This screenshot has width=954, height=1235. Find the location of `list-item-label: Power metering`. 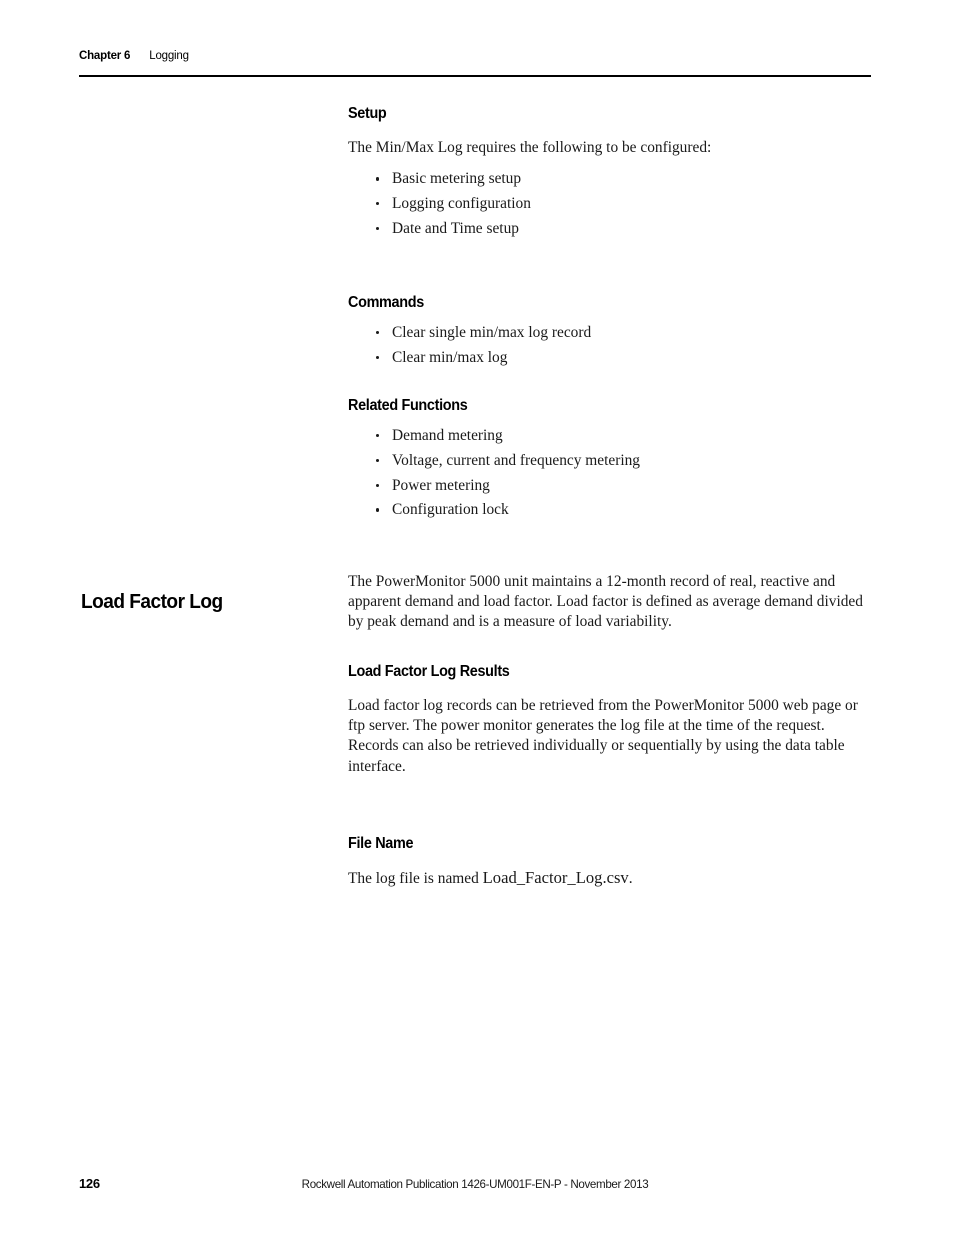

list-item-label: Power metering is located at coordinates (441, 485).